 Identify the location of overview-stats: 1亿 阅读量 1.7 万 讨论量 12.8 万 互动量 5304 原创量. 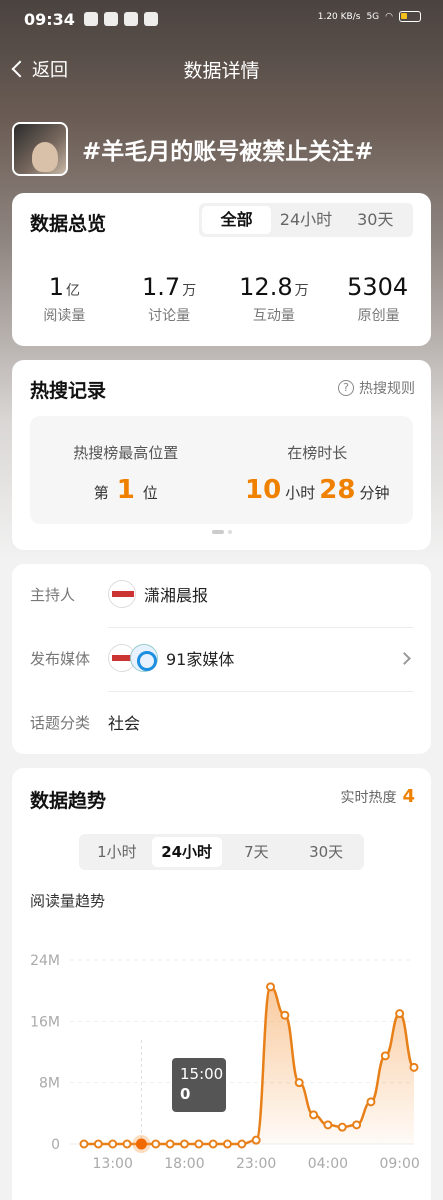
(221, 299).